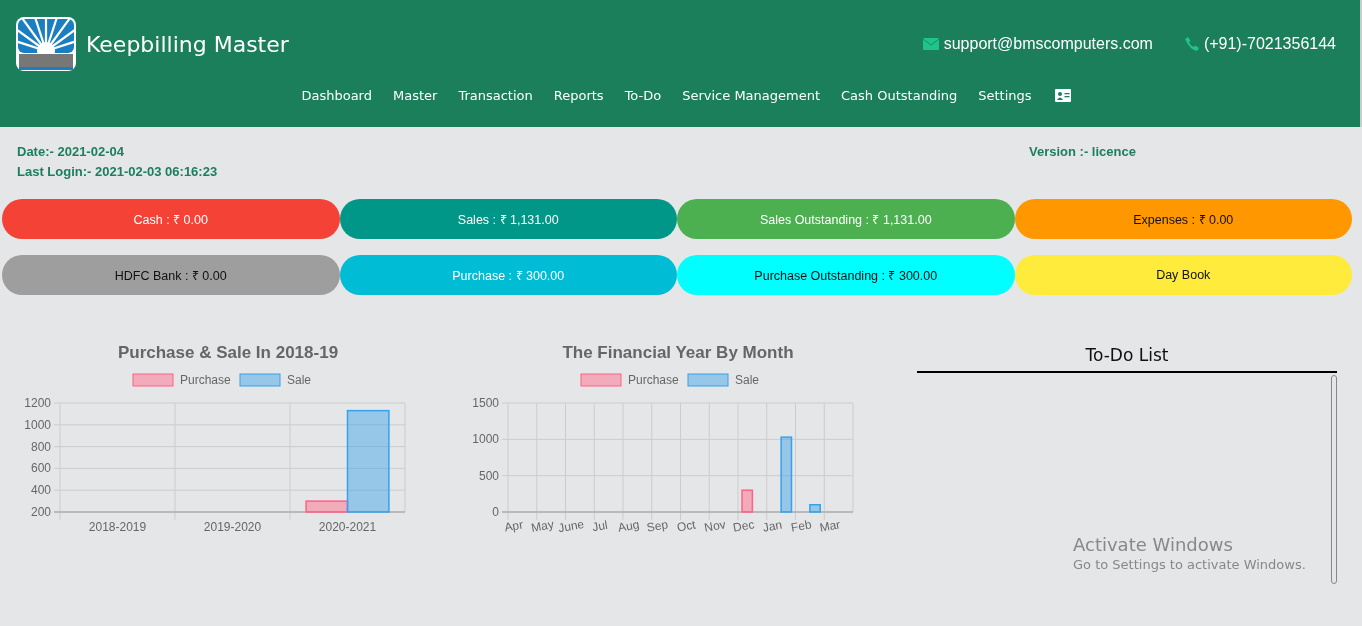  I want to click on last-login-text: Last Login:- 2021-02-03 06:16:23, so click(118, 171).